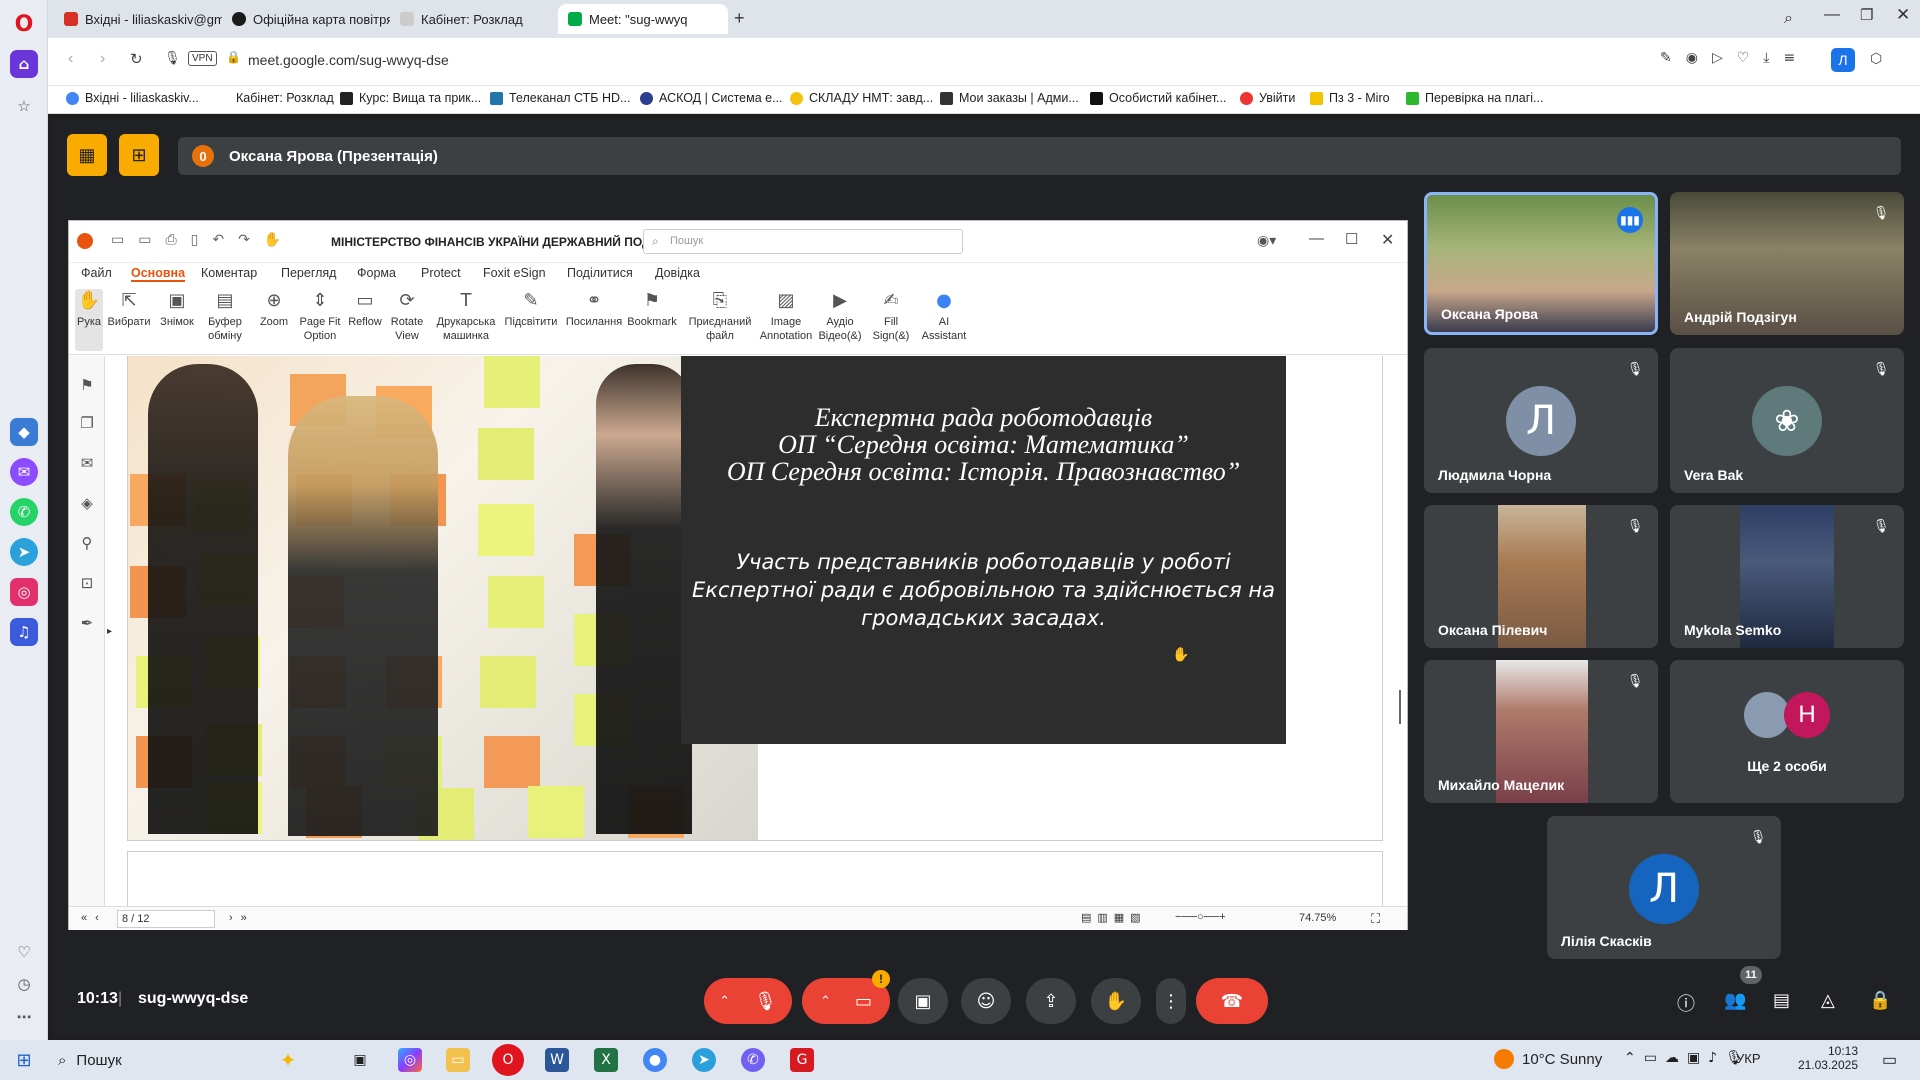  I want to click on bookmark-item: Кабінет: Розклад, so click(285, 98).